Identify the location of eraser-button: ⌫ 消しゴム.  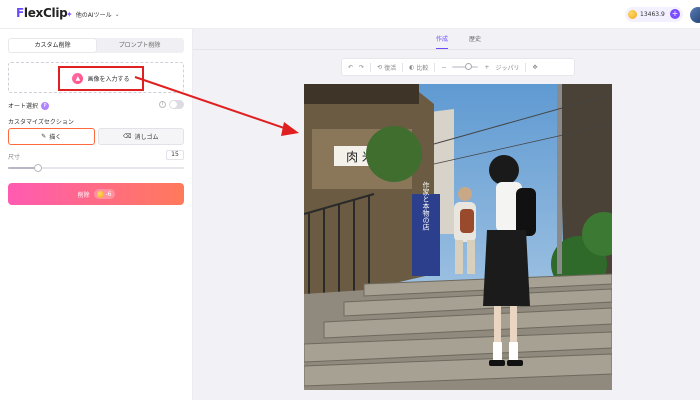
(140, 136).